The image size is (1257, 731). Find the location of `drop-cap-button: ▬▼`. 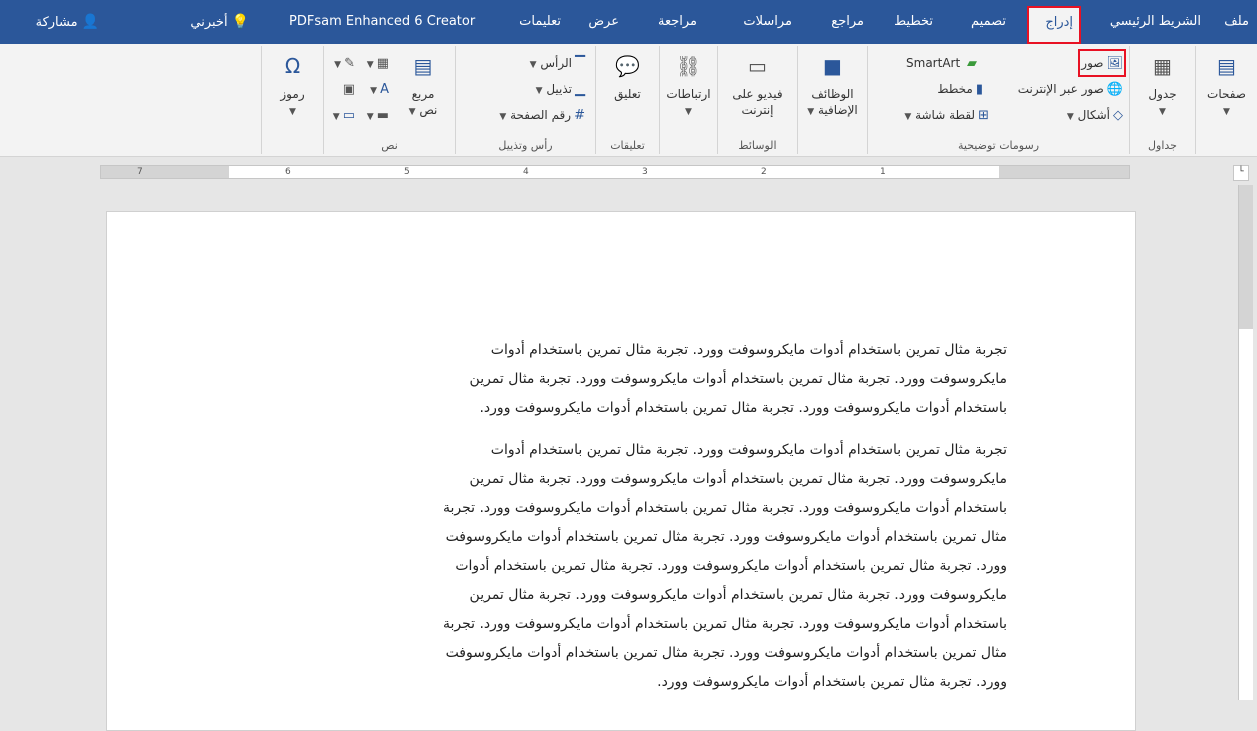

drop-cap-button: ▬▼ is located at coordinates (378, 115).